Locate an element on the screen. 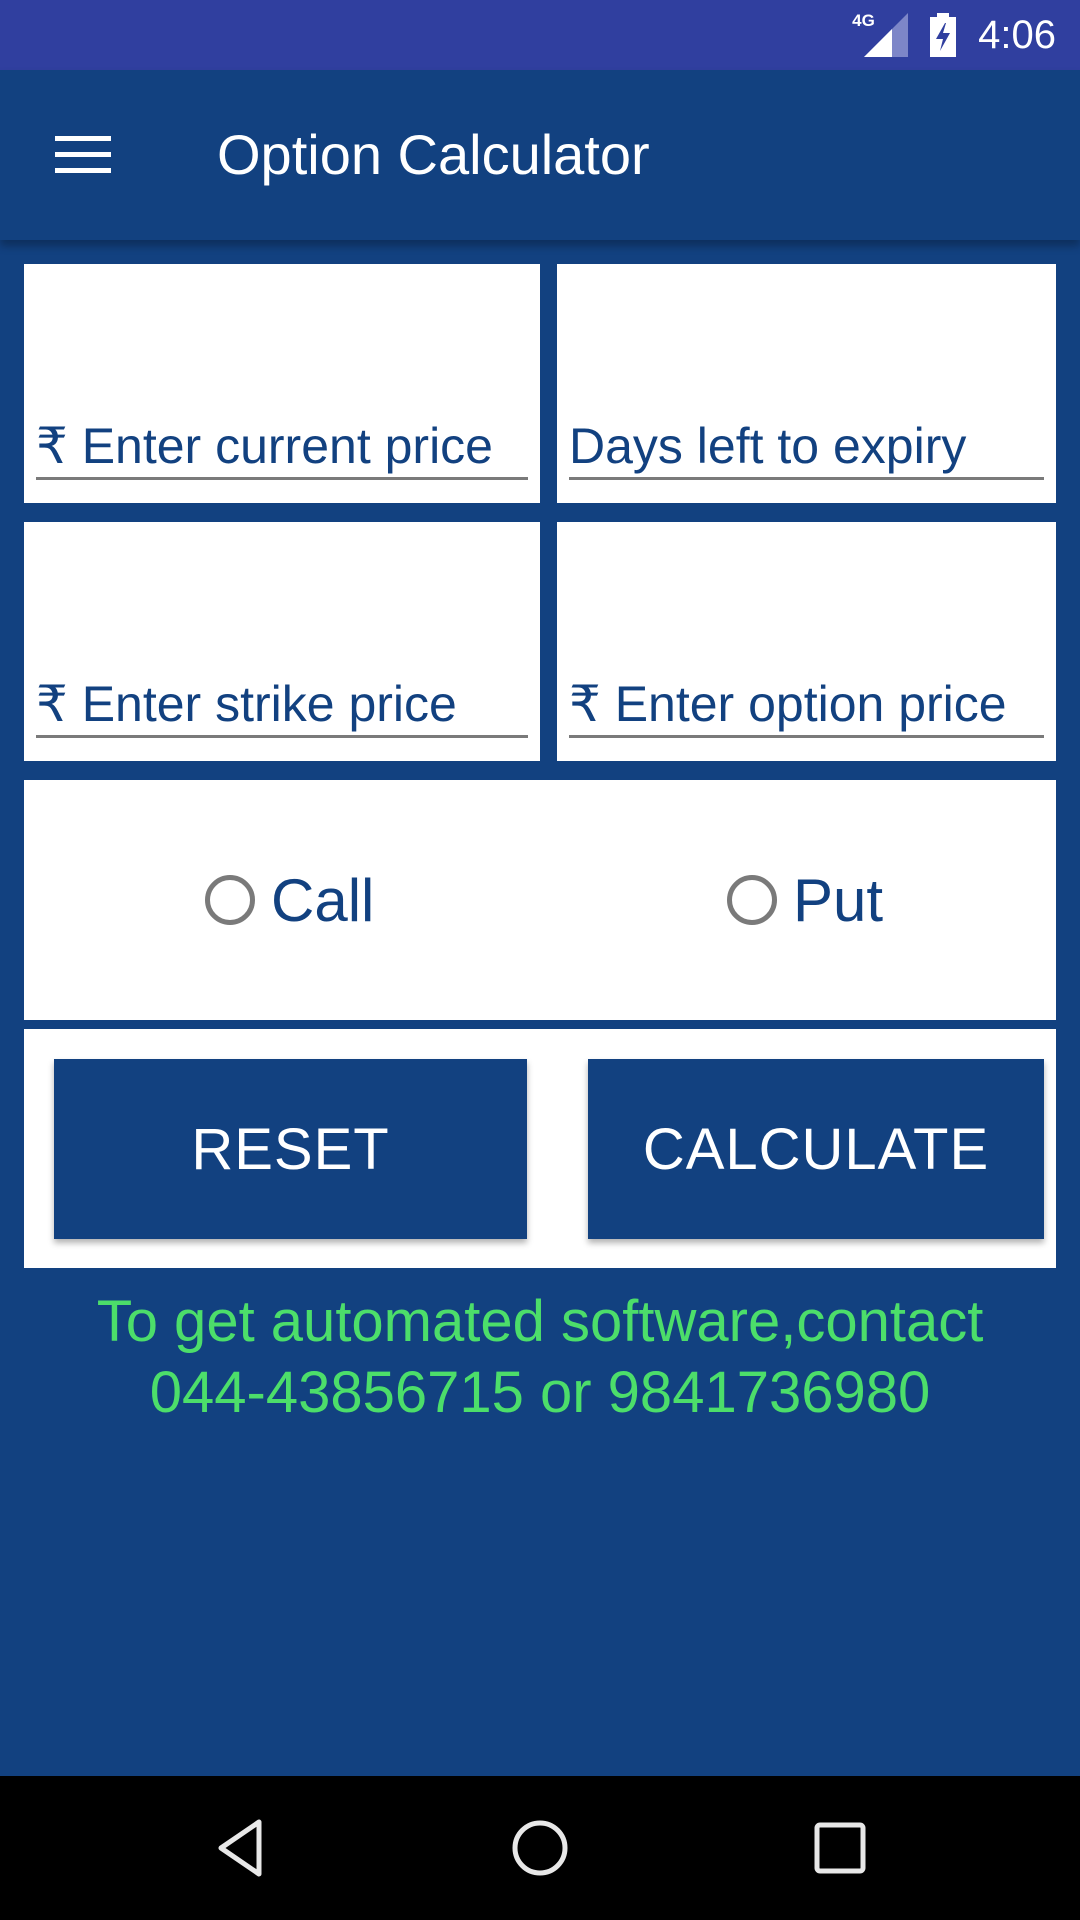  option-price-field: ₹ Enter option price is located at coordinates (806, 641).